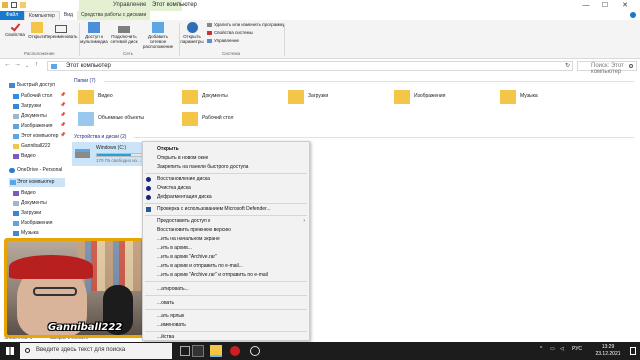 This screenshot has width=640, height=360. I want to click on menu-item-open-new-window: Открыть в новом окне, so click(226, 158).